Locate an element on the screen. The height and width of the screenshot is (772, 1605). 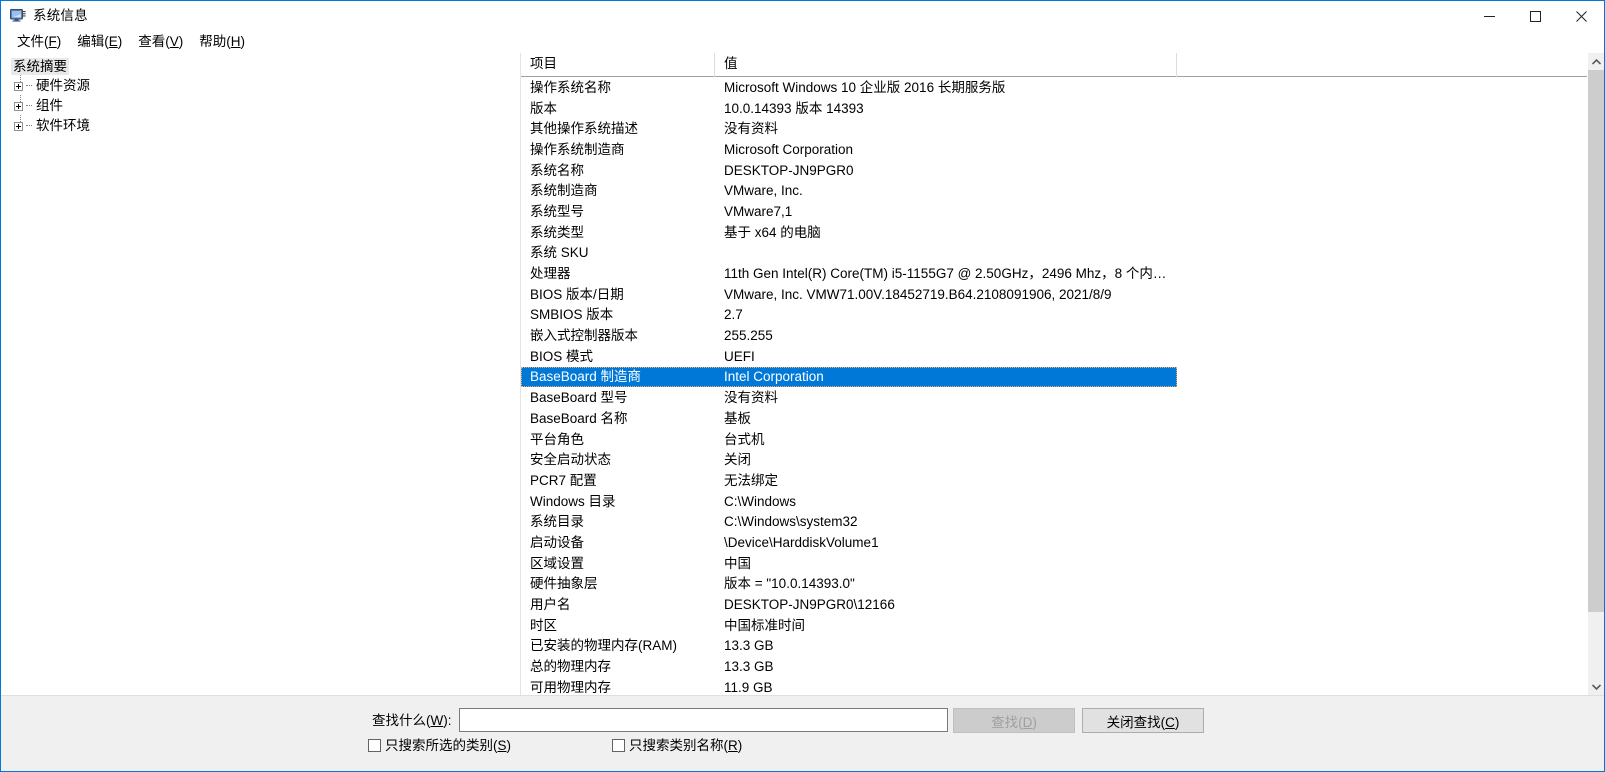
table-row: BaseBoard 名称 基板 is located at coordinates (1062, 418).